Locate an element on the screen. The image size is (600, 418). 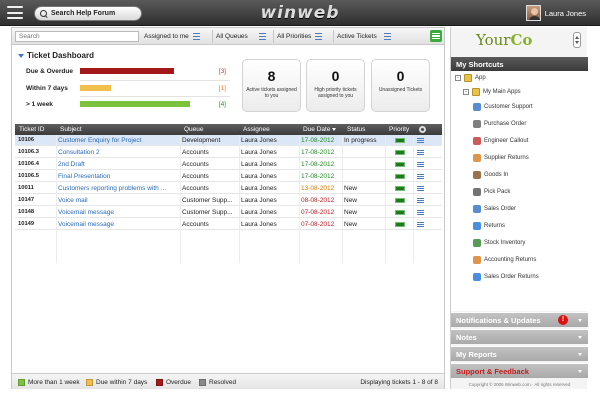
col-queue: Queue is located at coordinates (194, 129).